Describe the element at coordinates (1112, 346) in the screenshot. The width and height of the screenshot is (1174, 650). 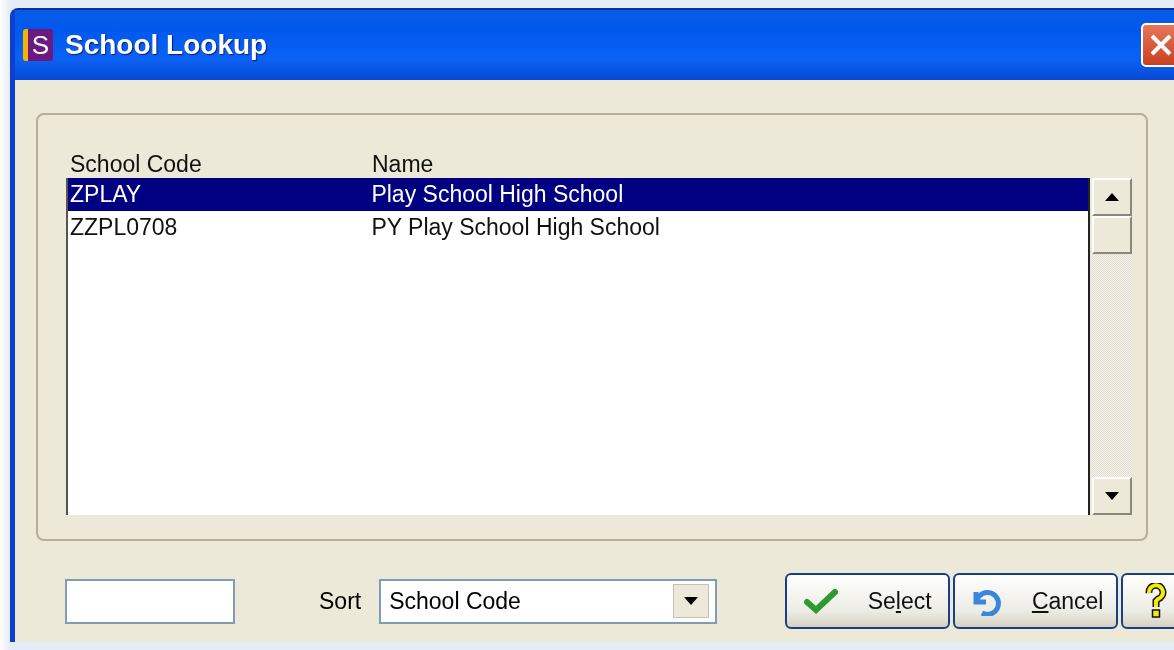
I see `scrollbar` at that location.